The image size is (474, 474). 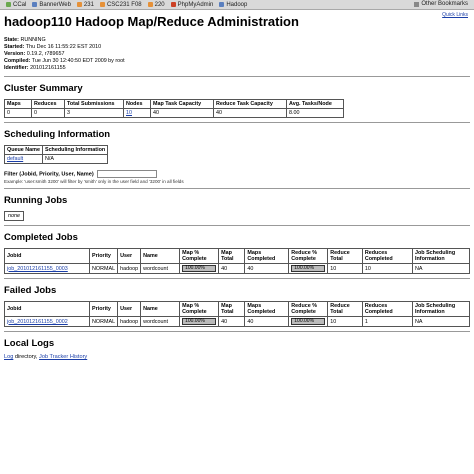 What do you see at coordinates (441, 4) in the screenshot?
I see `other-bookmarks: Other Bookmarks` at bounding box center [441, 4].